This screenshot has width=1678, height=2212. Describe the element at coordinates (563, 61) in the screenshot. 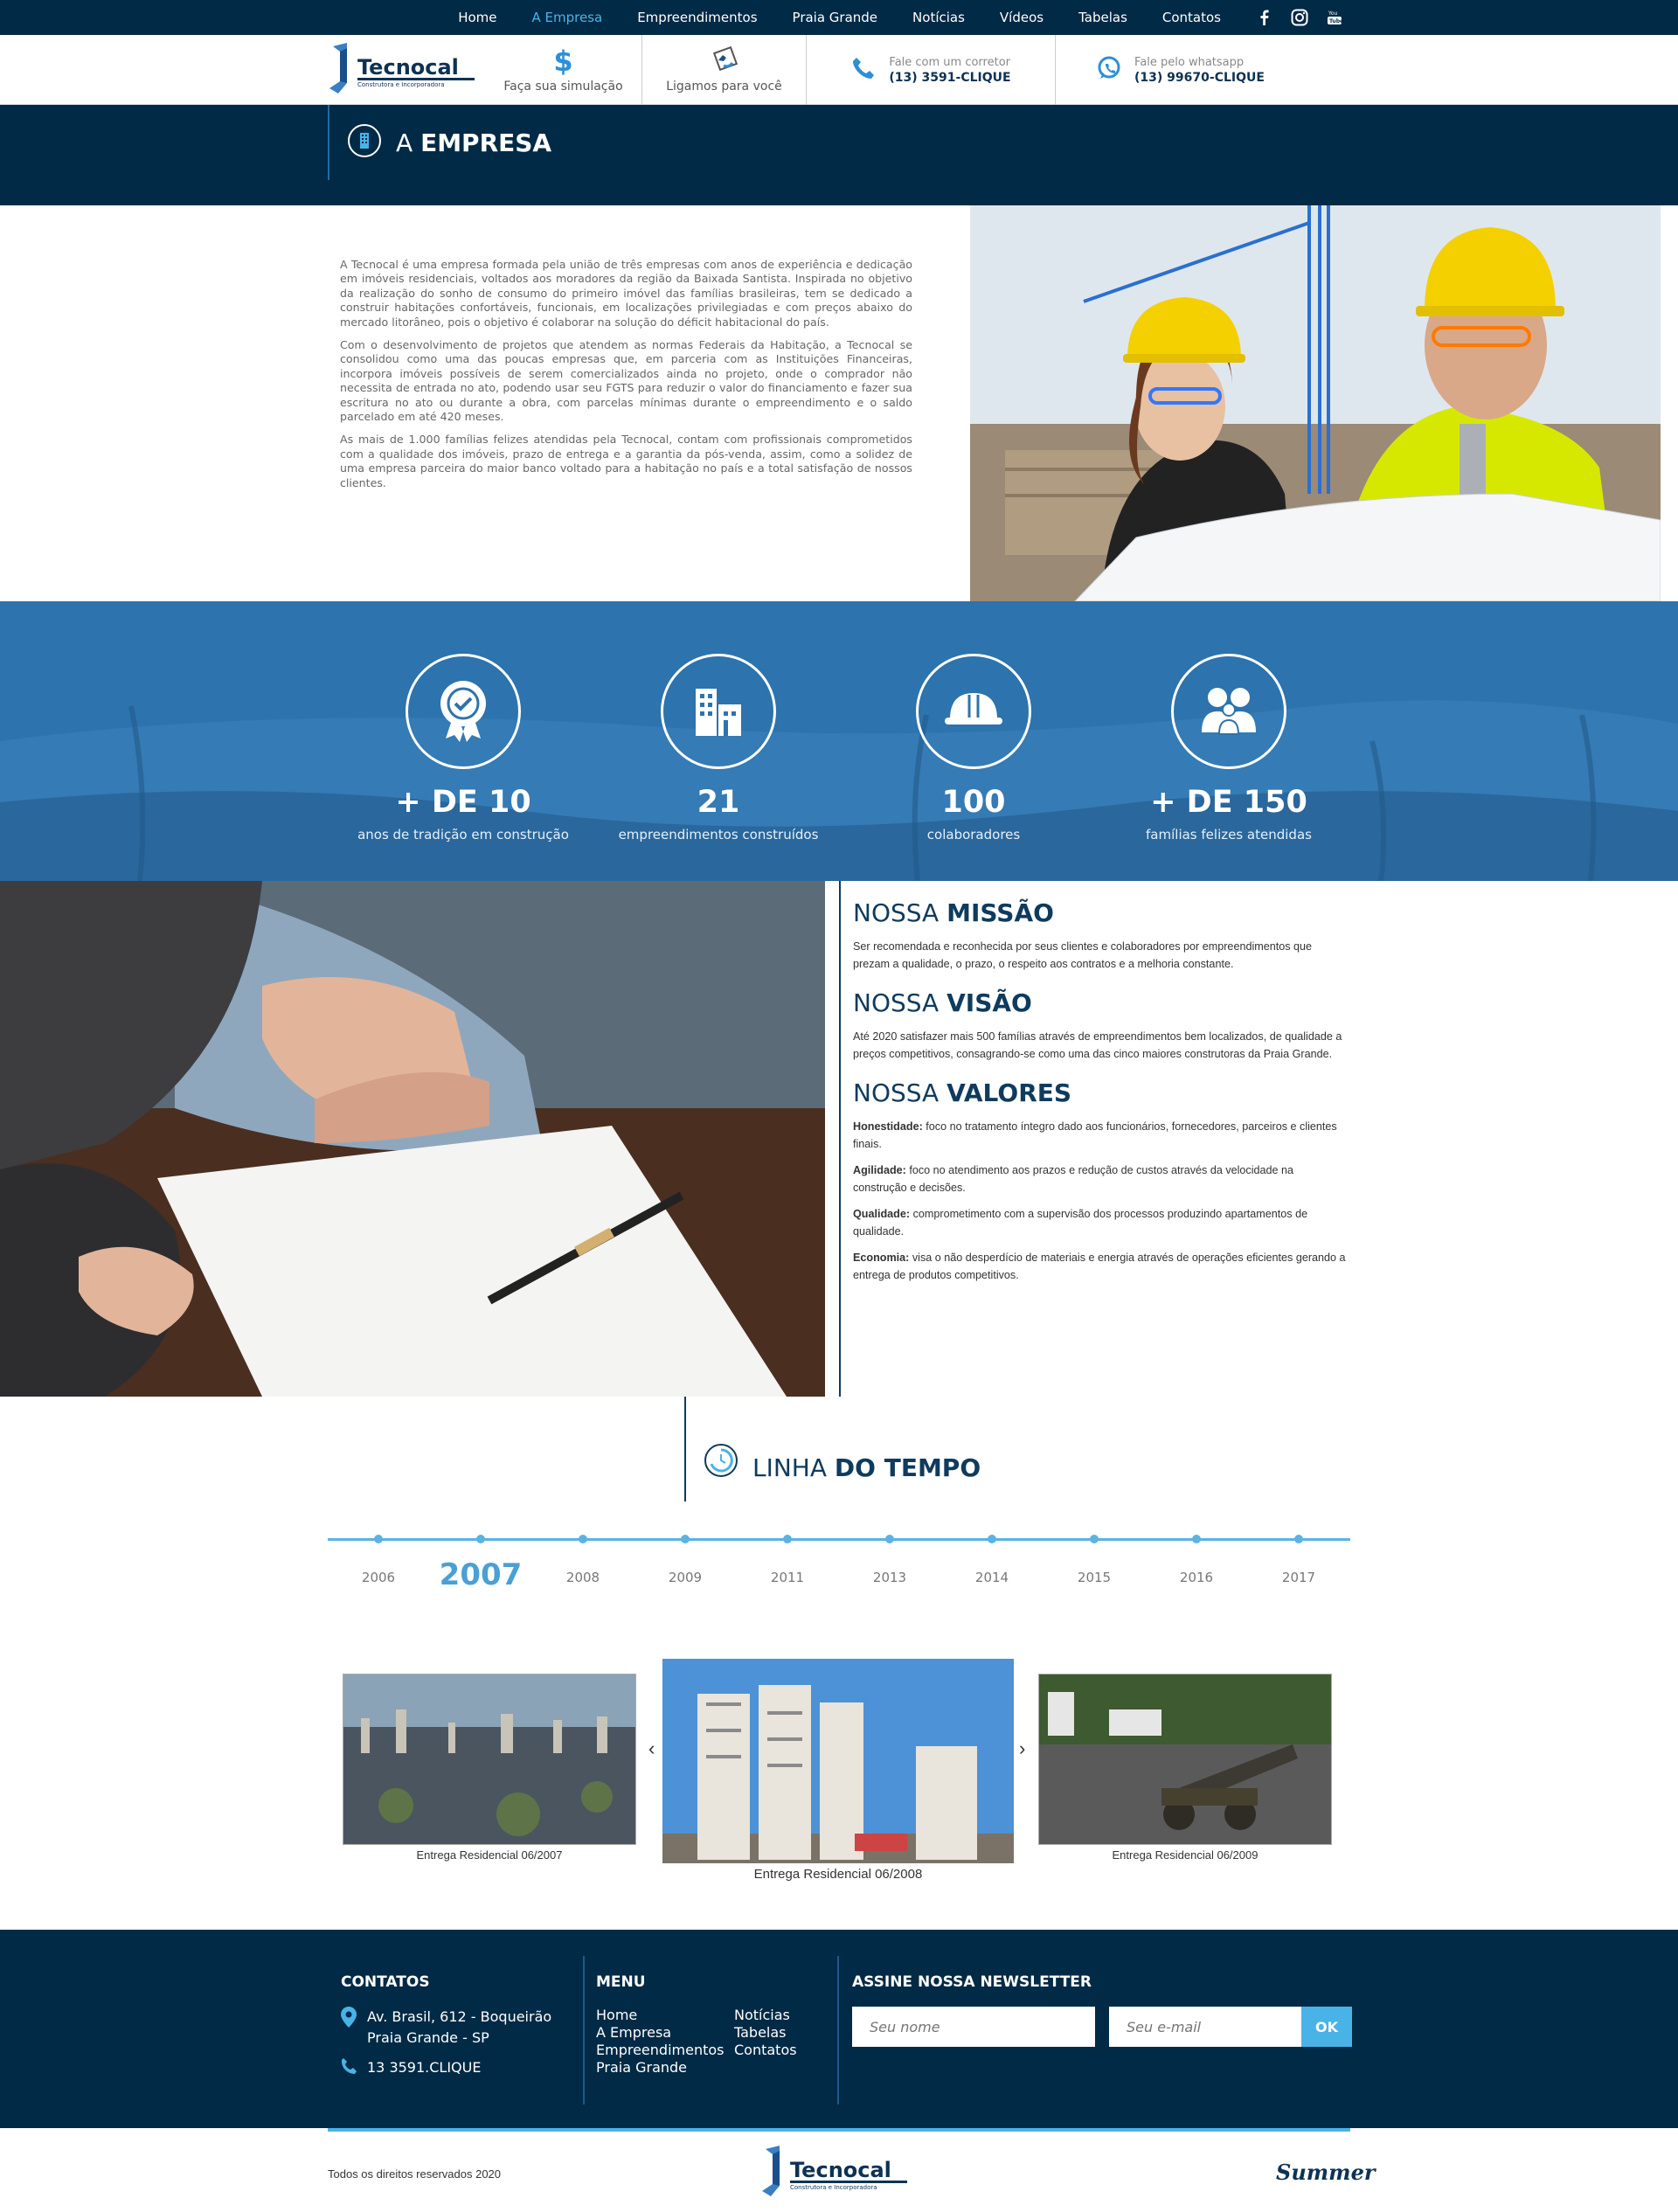

I see `dollar-icon: $` at that location.